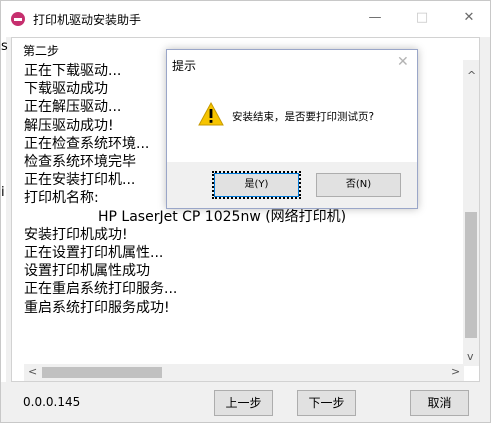 Image resolution: width=491 pixels, height=423 pixels. Describe the element at coordinates (256, 185) in the screenshot. I see `yes-button: 是(Y)` at that location.